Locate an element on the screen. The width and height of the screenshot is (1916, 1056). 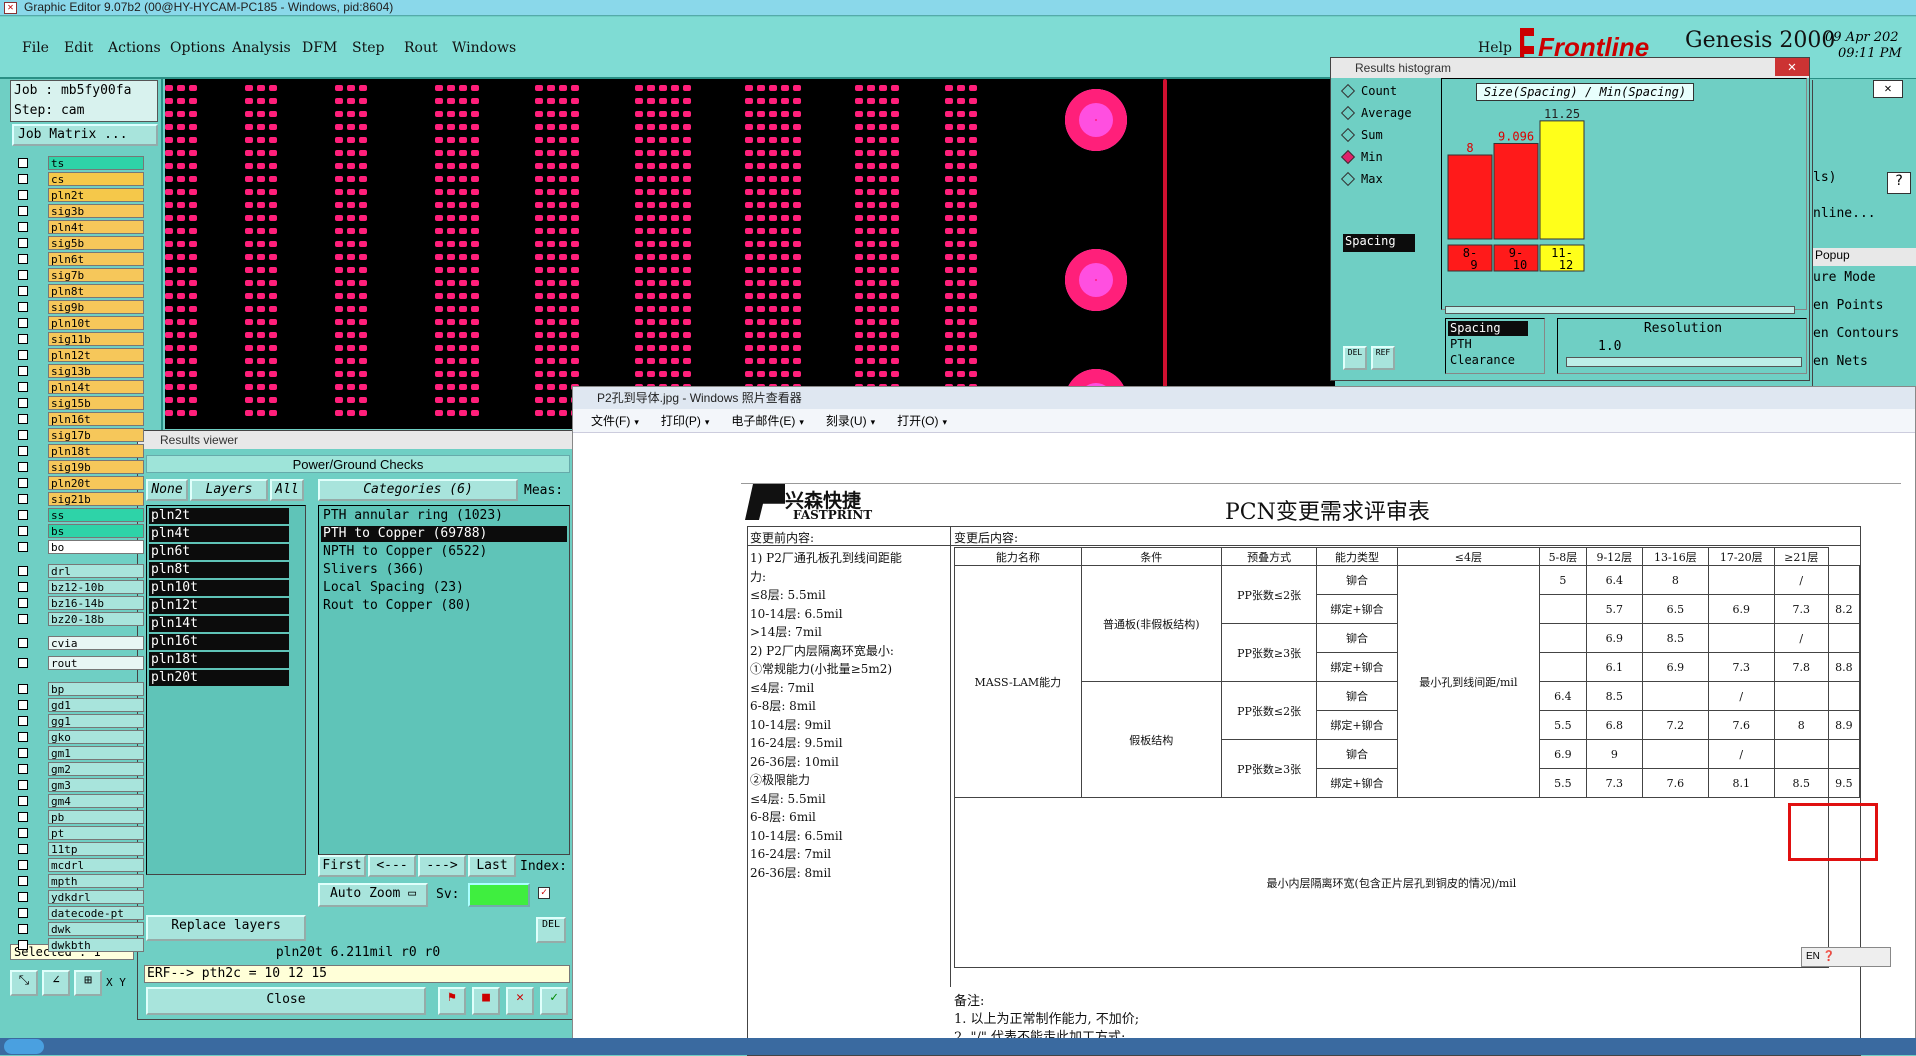
layer-name: pln10t is located at coordinates (96, 323).